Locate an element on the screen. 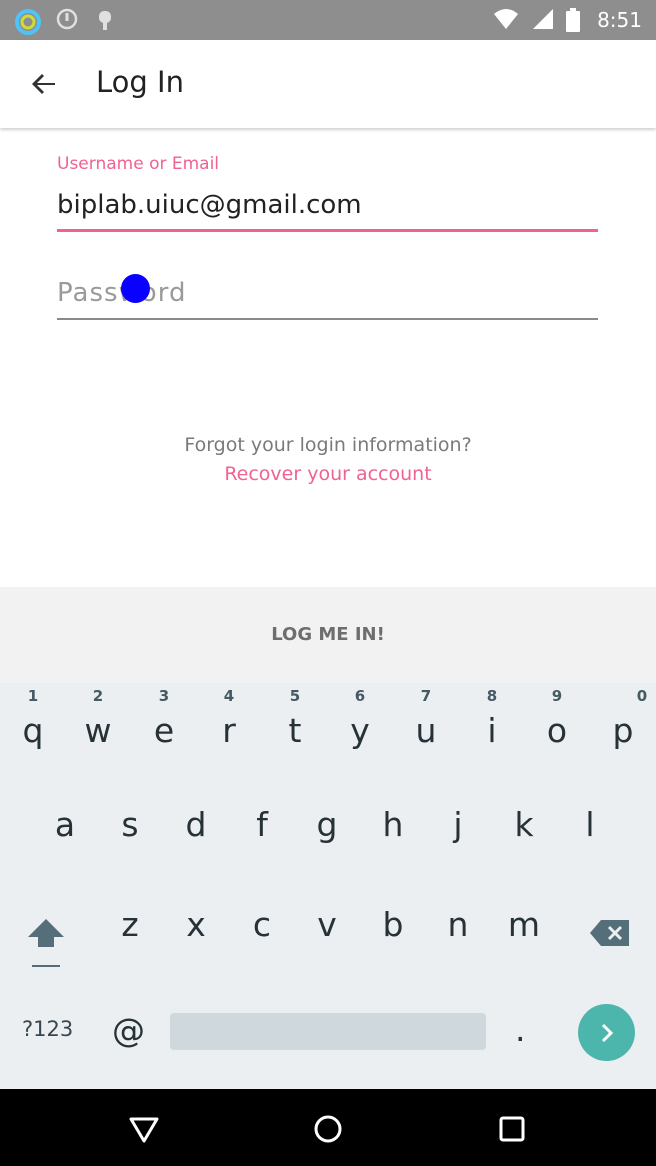  key-a: a is located at coordinates (65, 815).